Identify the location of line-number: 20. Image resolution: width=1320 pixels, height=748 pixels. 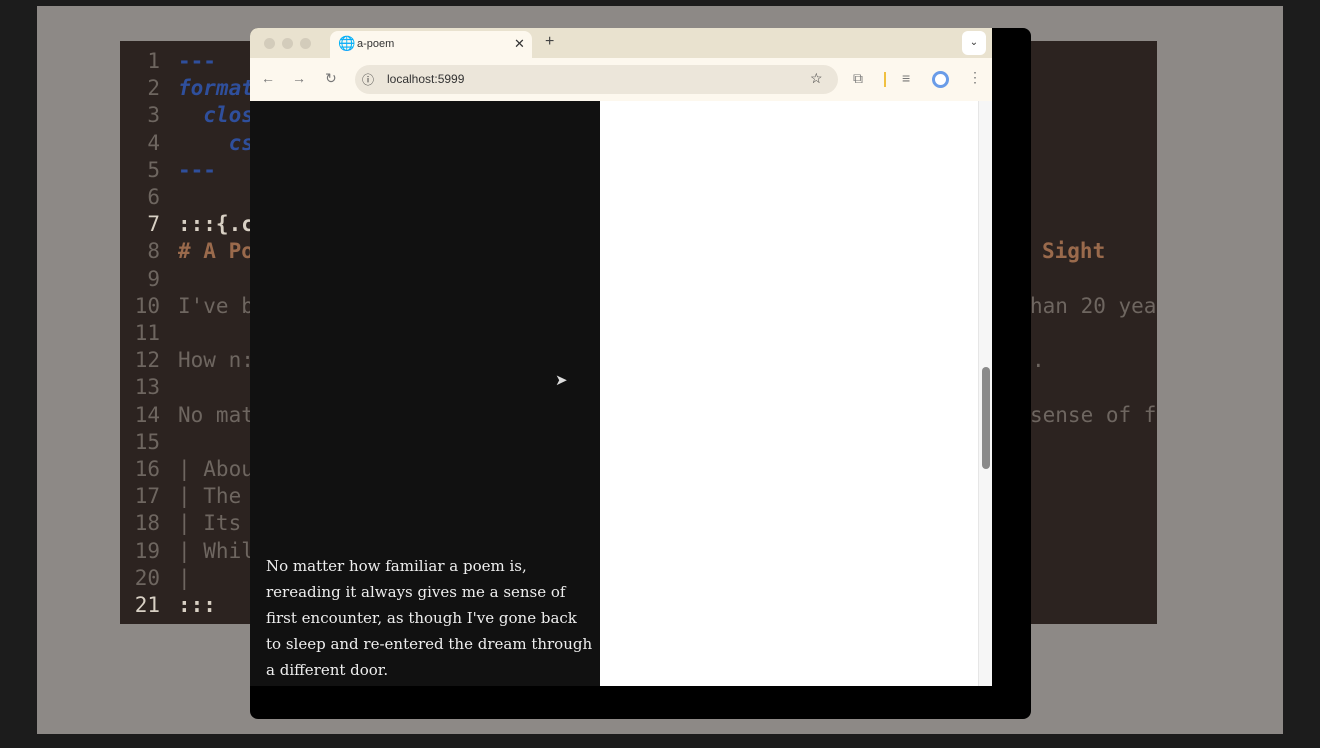
(147, 577).